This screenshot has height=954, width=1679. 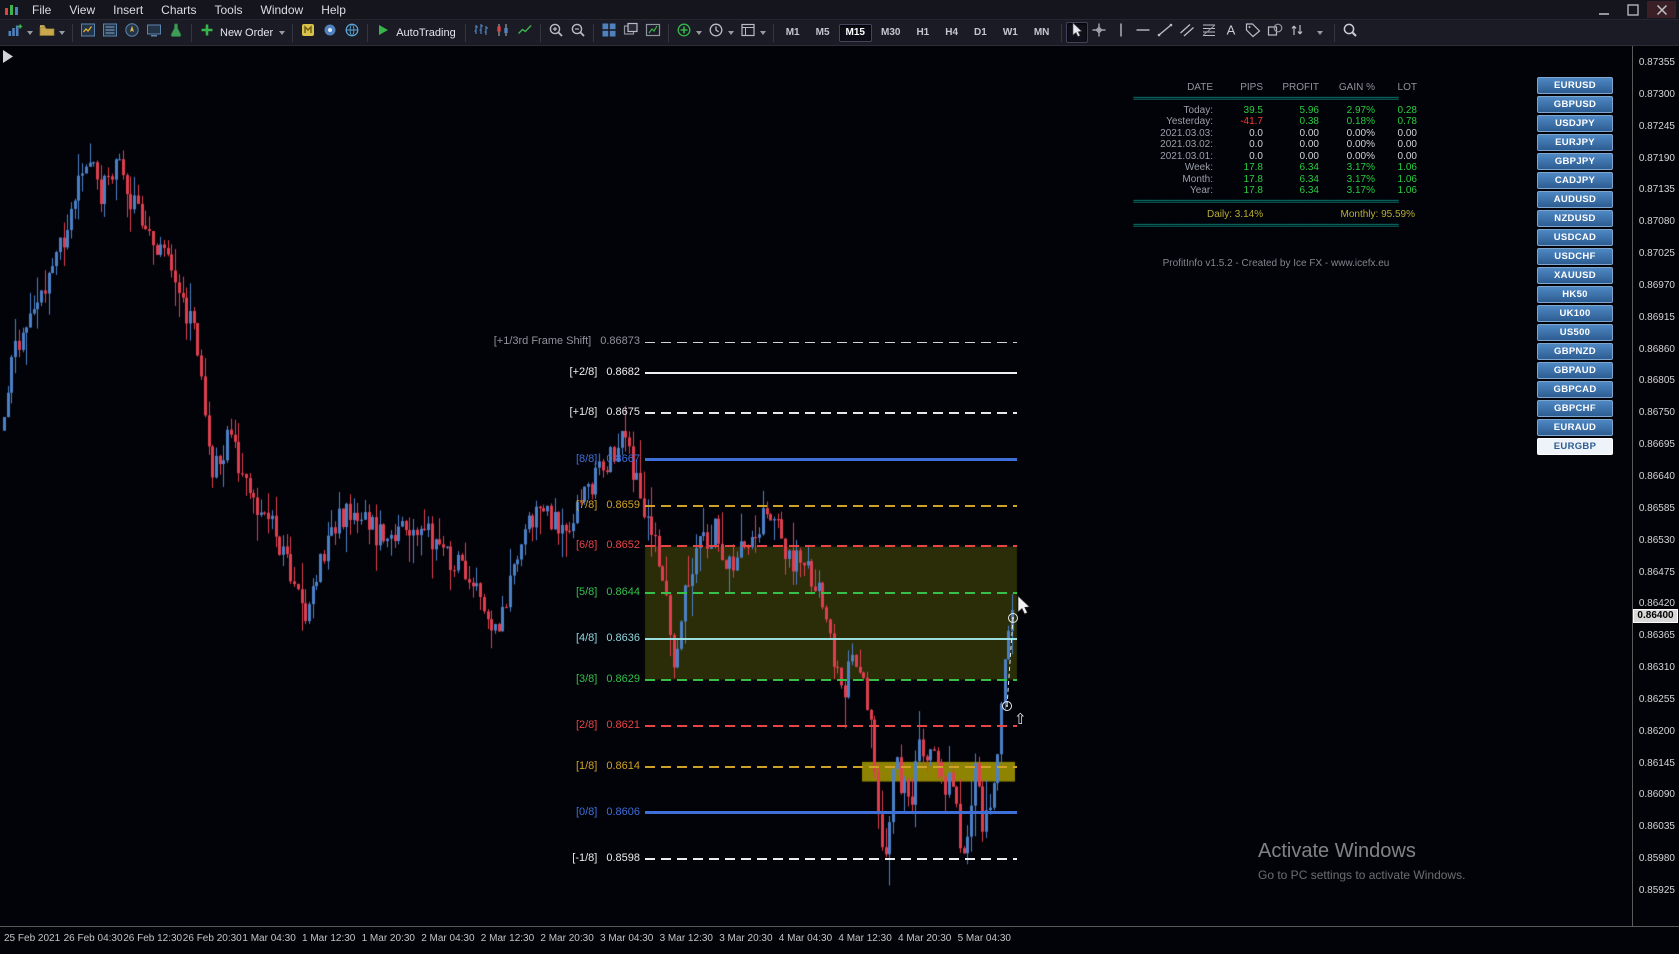 What do you see at coordinates (1407, 167) in the screenshot?
I see `cell: 1.06` at bounding box center [1407, 167].